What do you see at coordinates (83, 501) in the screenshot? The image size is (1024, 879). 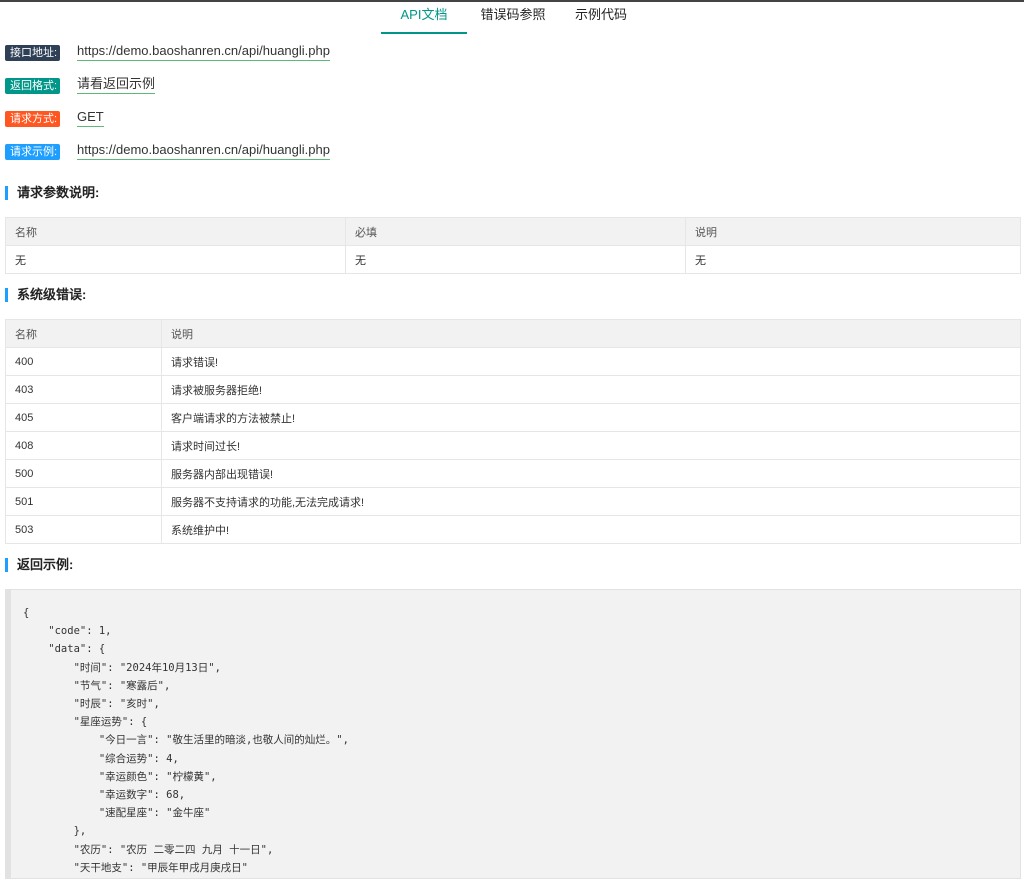 I see `error-code-cell: 501` at bounding box center [83, 501].